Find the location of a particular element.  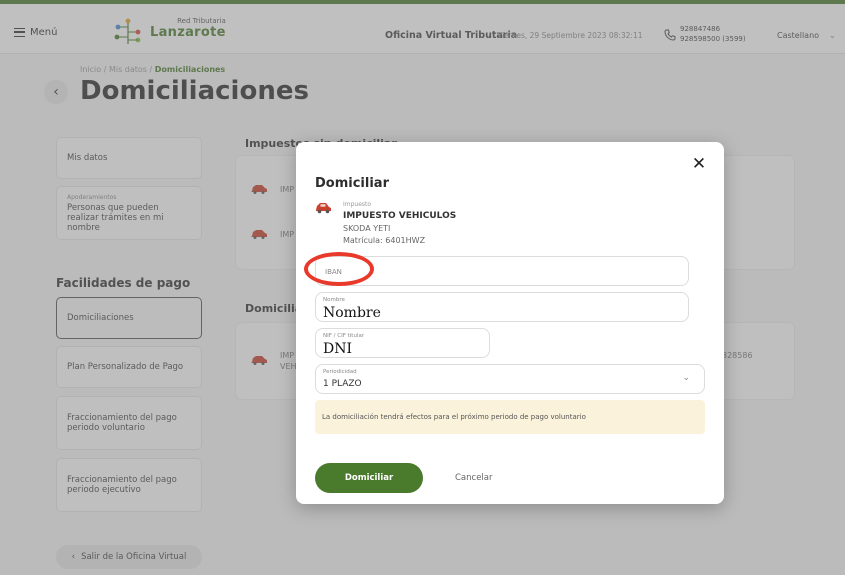

tax-caption: Impuesto is located at coordinates (357, 204).